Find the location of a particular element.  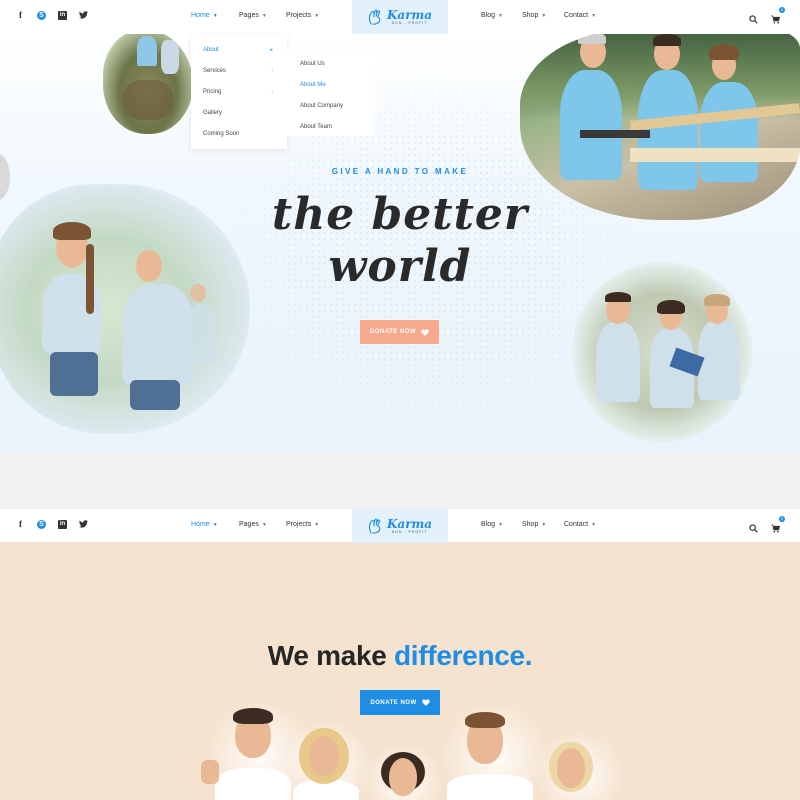

dropdown-item-coming-soon: Coming Soon is located at coordinates (239, 133).